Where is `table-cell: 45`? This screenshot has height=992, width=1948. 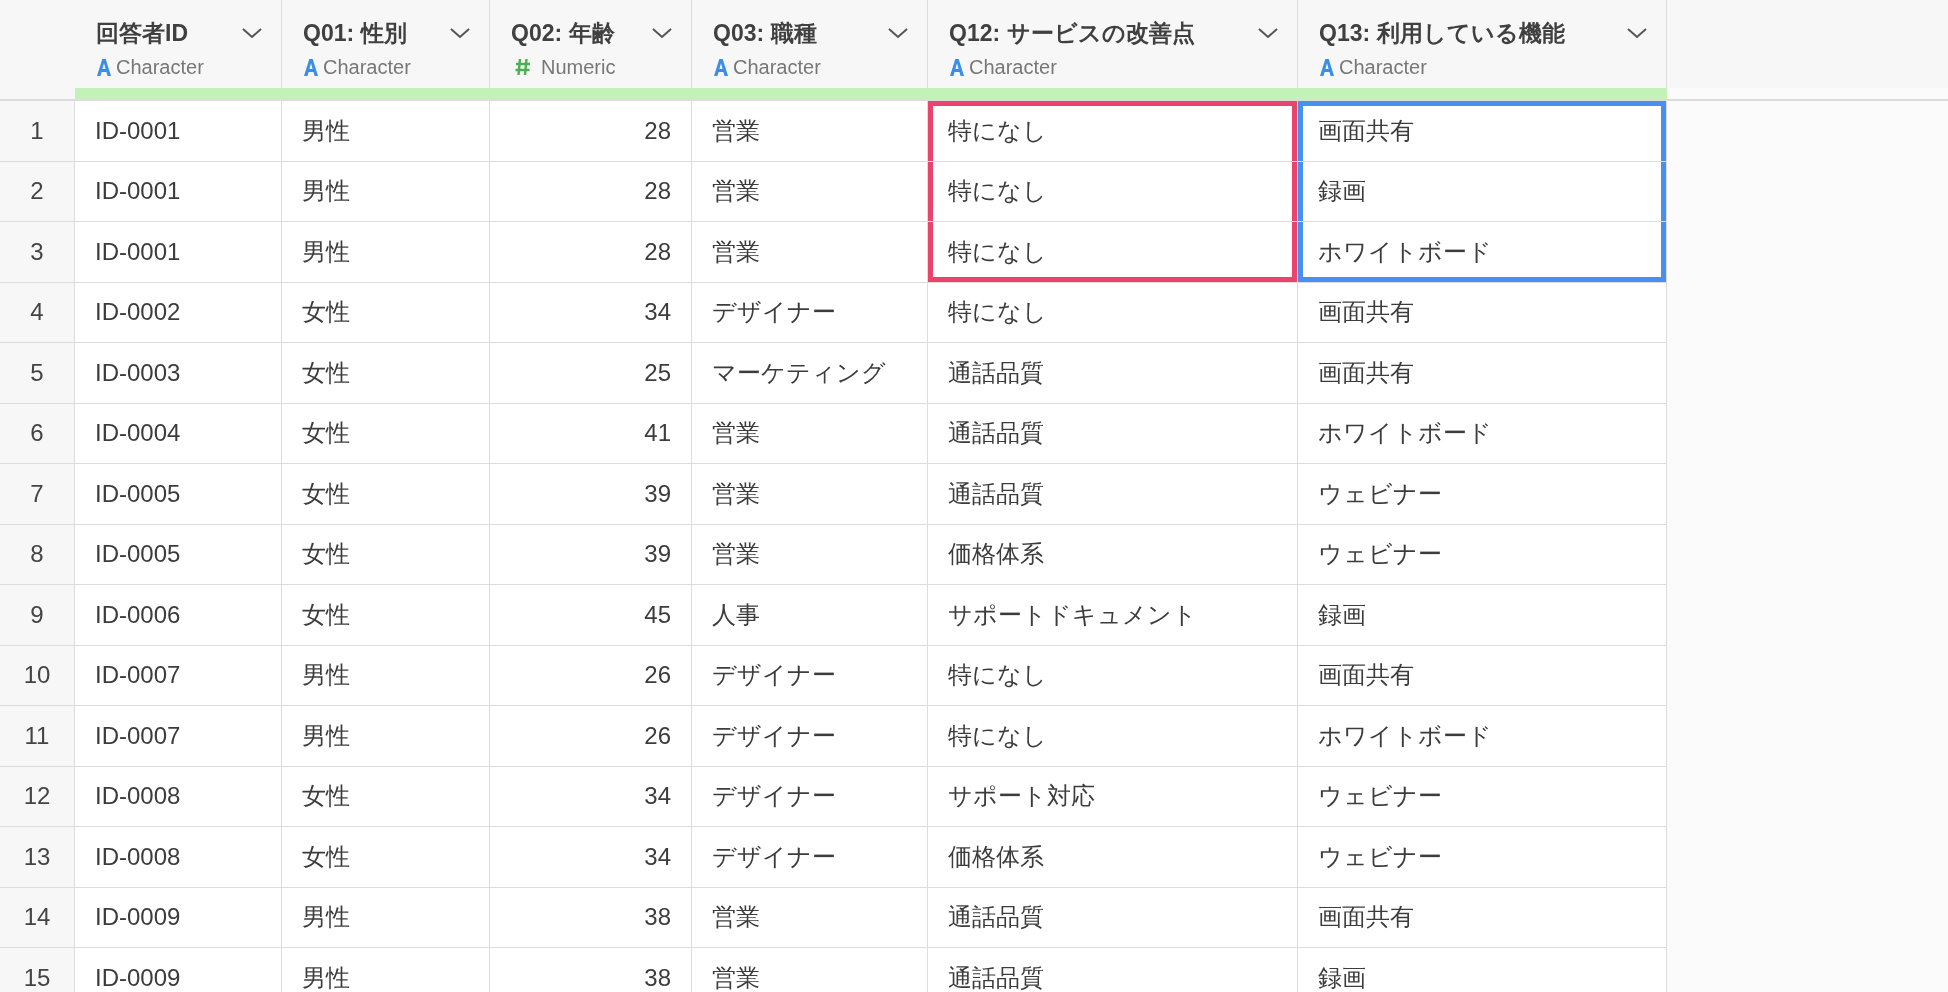 table-cell: 45 is located at coordinates (591, 615).